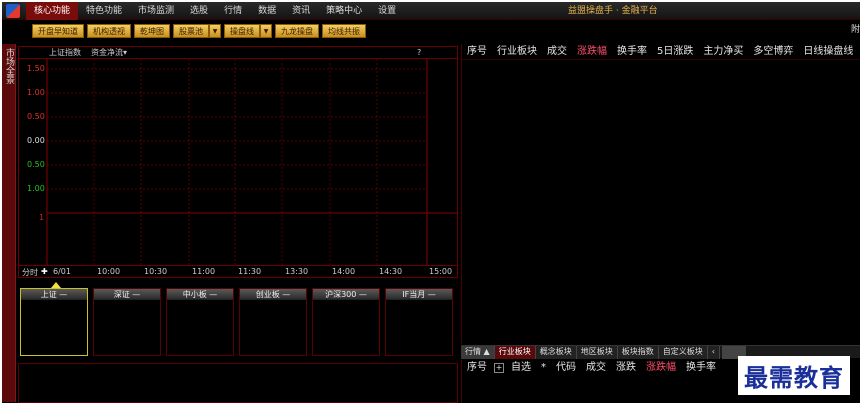 Image resolution: width=860 pixels, height=403 pixels. Describe the element at coordinates (391, 271) in the screenshot. I see `time-tick: 14:30` at that location.